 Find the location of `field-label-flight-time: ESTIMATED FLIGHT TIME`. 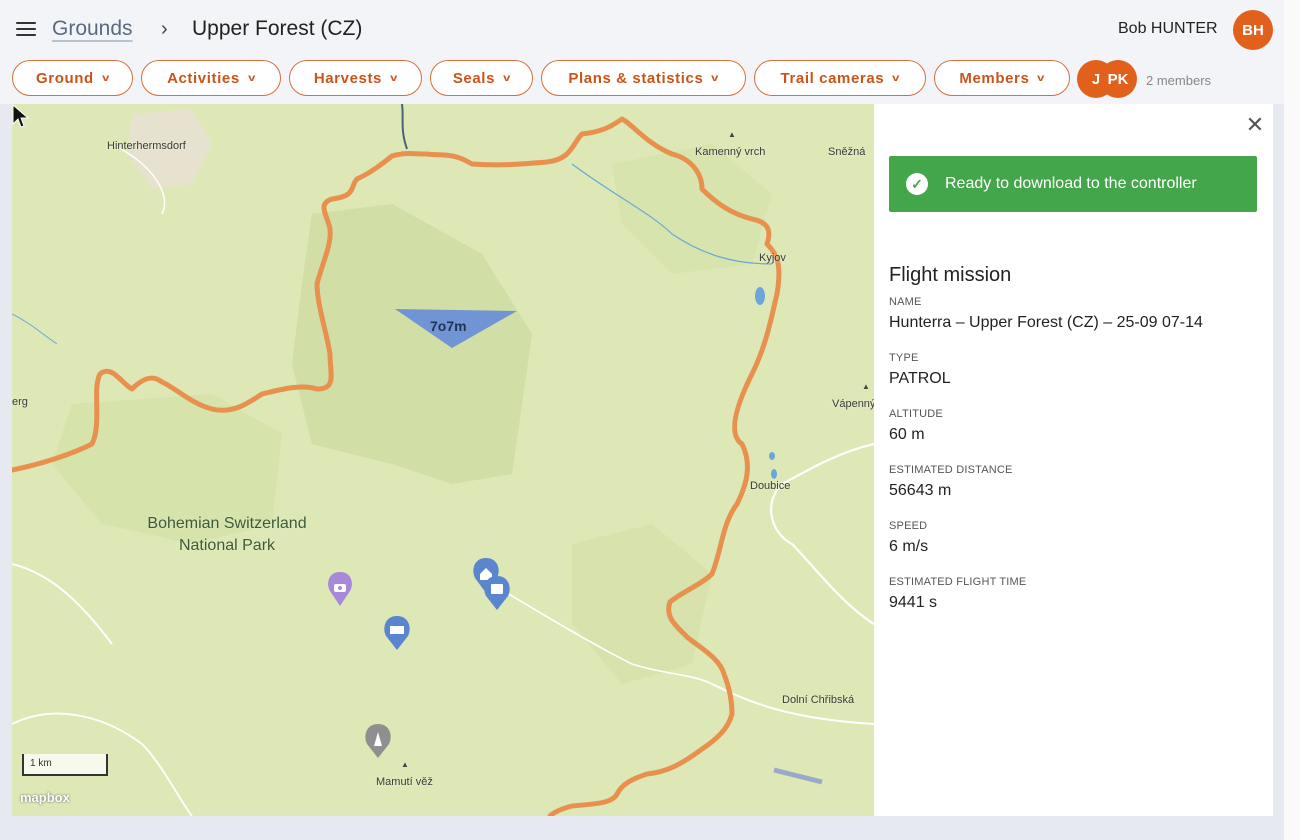

field-label-flight-time: ESTIMATED FLIGHT TIME is located at coordinates (958, 582).